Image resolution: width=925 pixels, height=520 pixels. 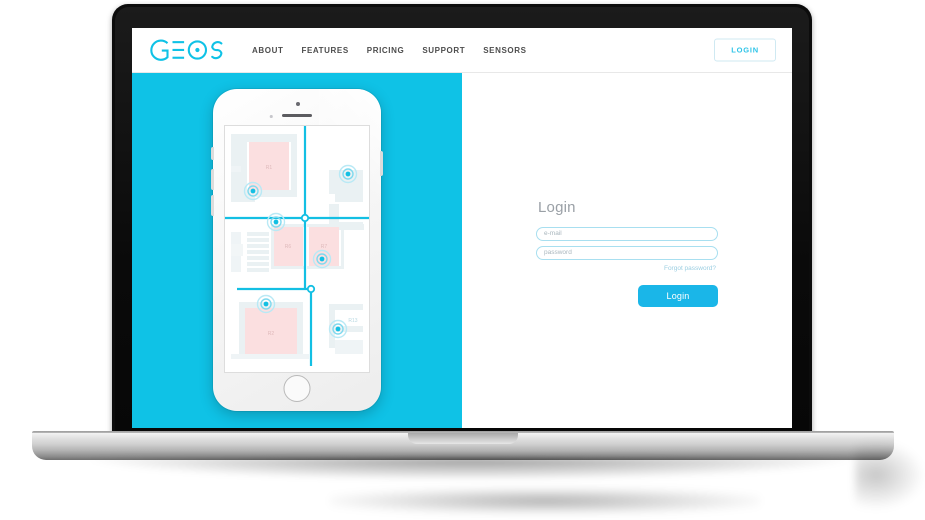 I want to click on phone-volume-up-button, so click(x=212, y=179).